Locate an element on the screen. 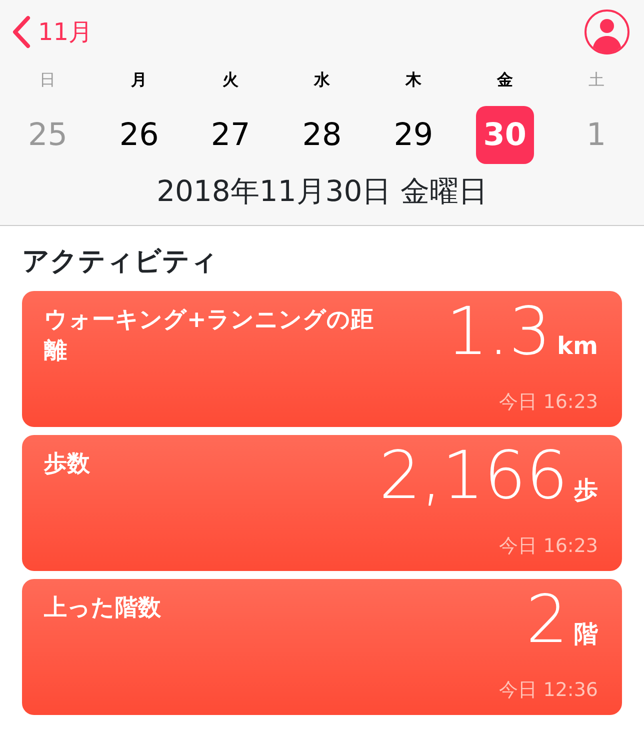 The width and height of the screenshot is (644, 729). weekday-label: 日 is located at coordinates (47, 80).